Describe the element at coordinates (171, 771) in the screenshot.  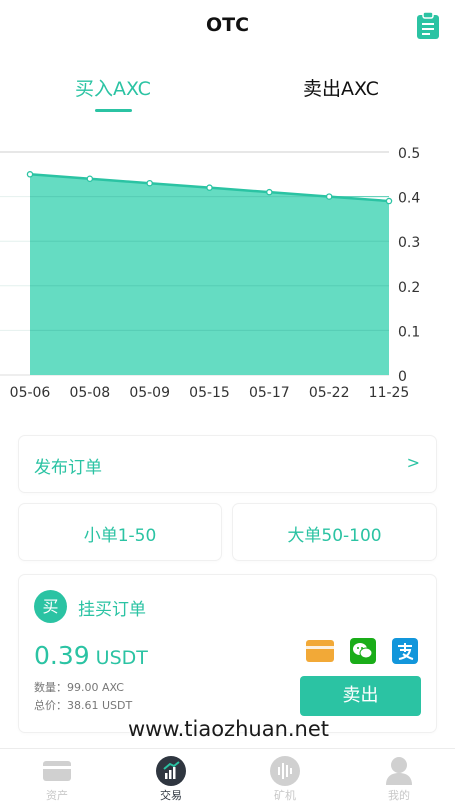
I see `trade-chart-icon` at that location.